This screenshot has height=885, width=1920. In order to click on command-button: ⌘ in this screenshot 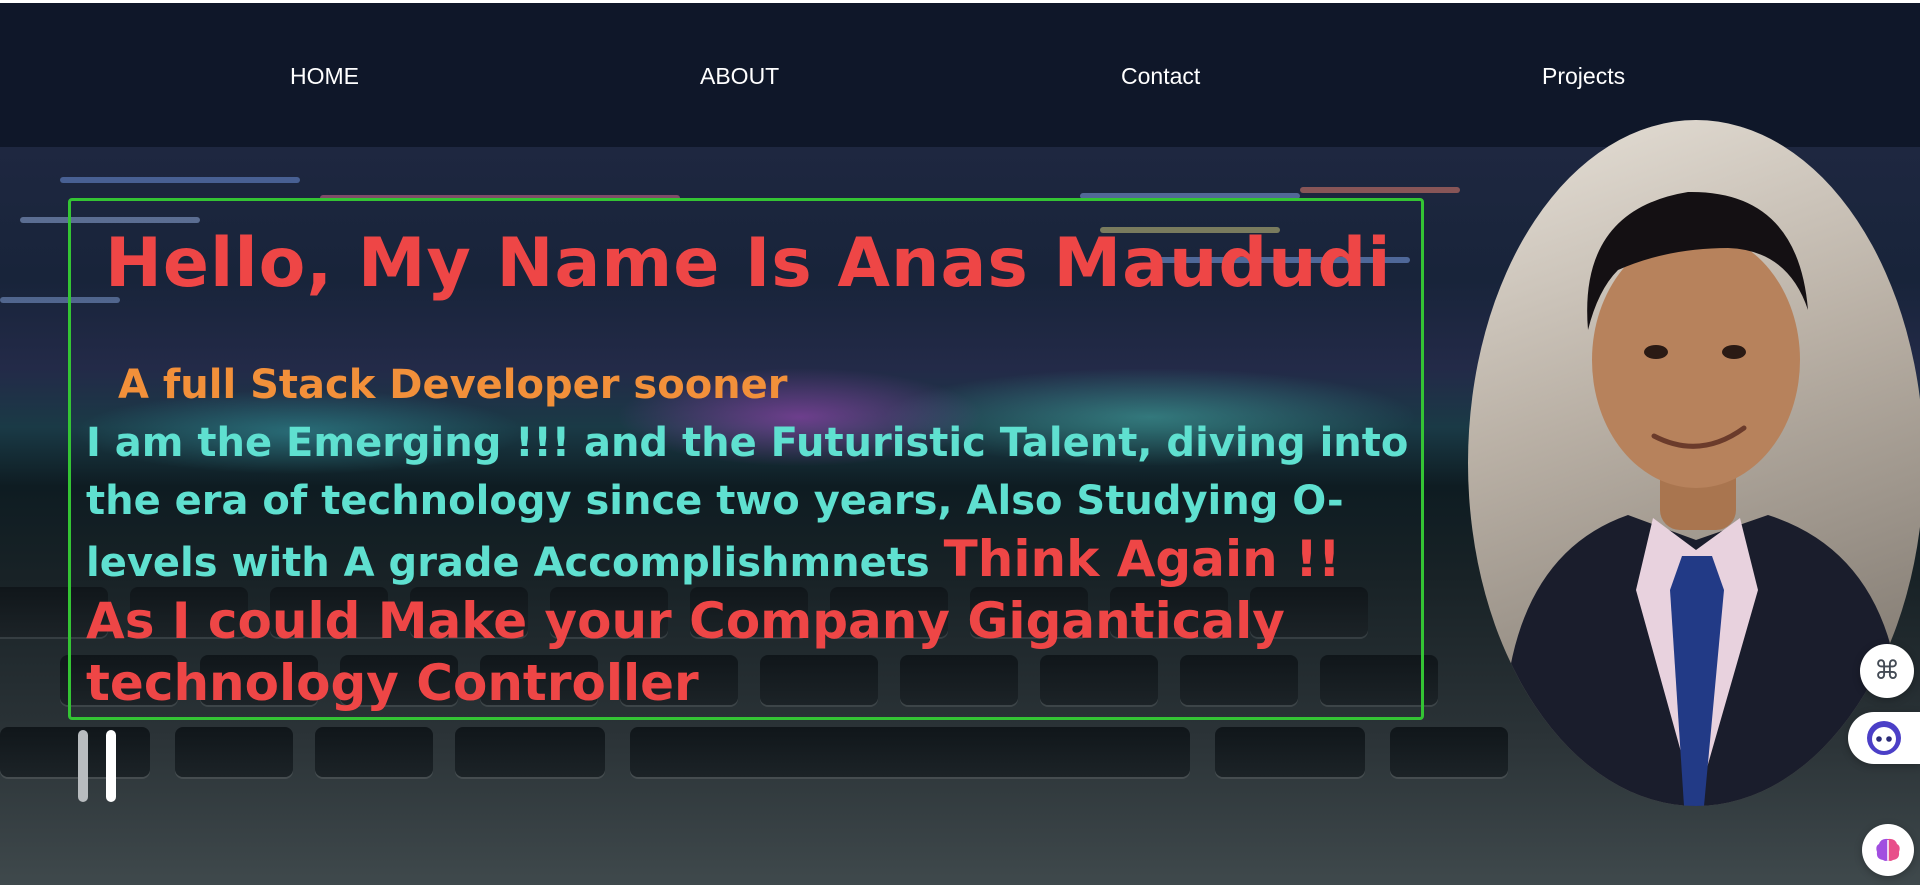, I will do `click(1887, 671)`.